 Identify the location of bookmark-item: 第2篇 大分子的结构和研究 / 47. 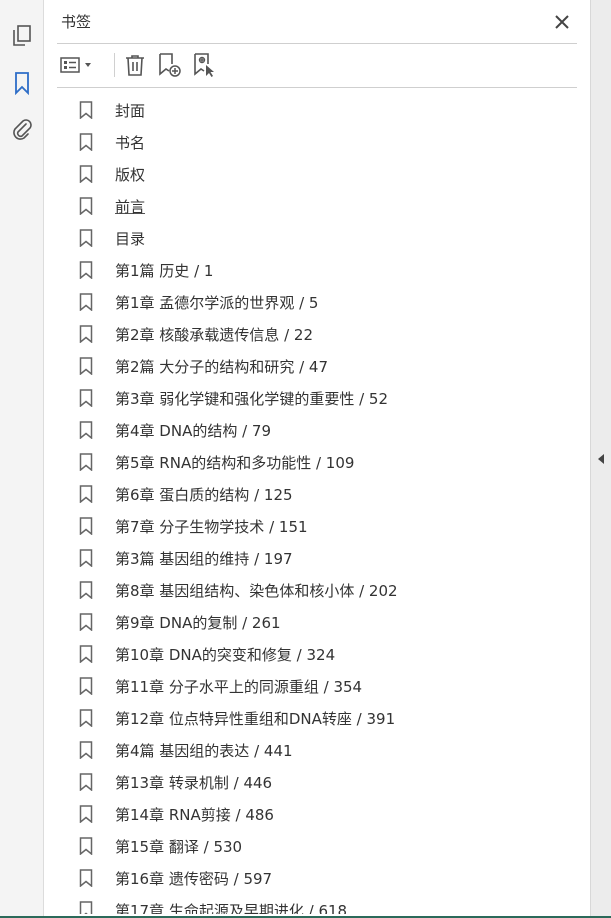
(315, 366).